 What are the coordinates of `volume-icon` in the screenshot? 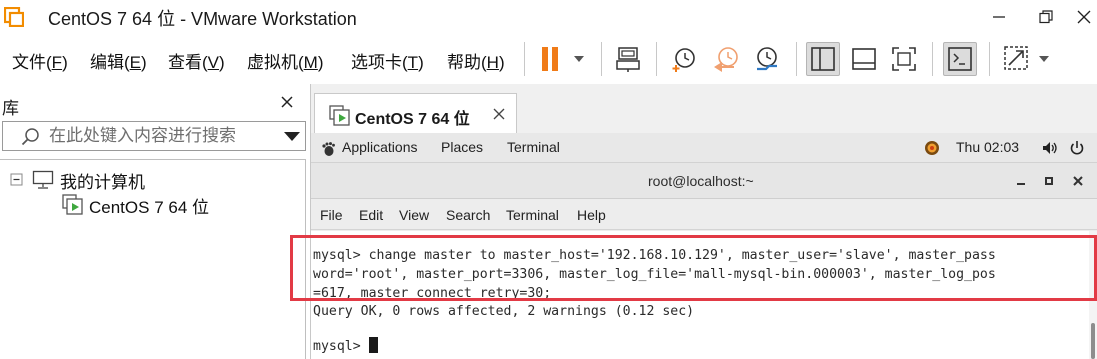 It's located at (1050, 148).